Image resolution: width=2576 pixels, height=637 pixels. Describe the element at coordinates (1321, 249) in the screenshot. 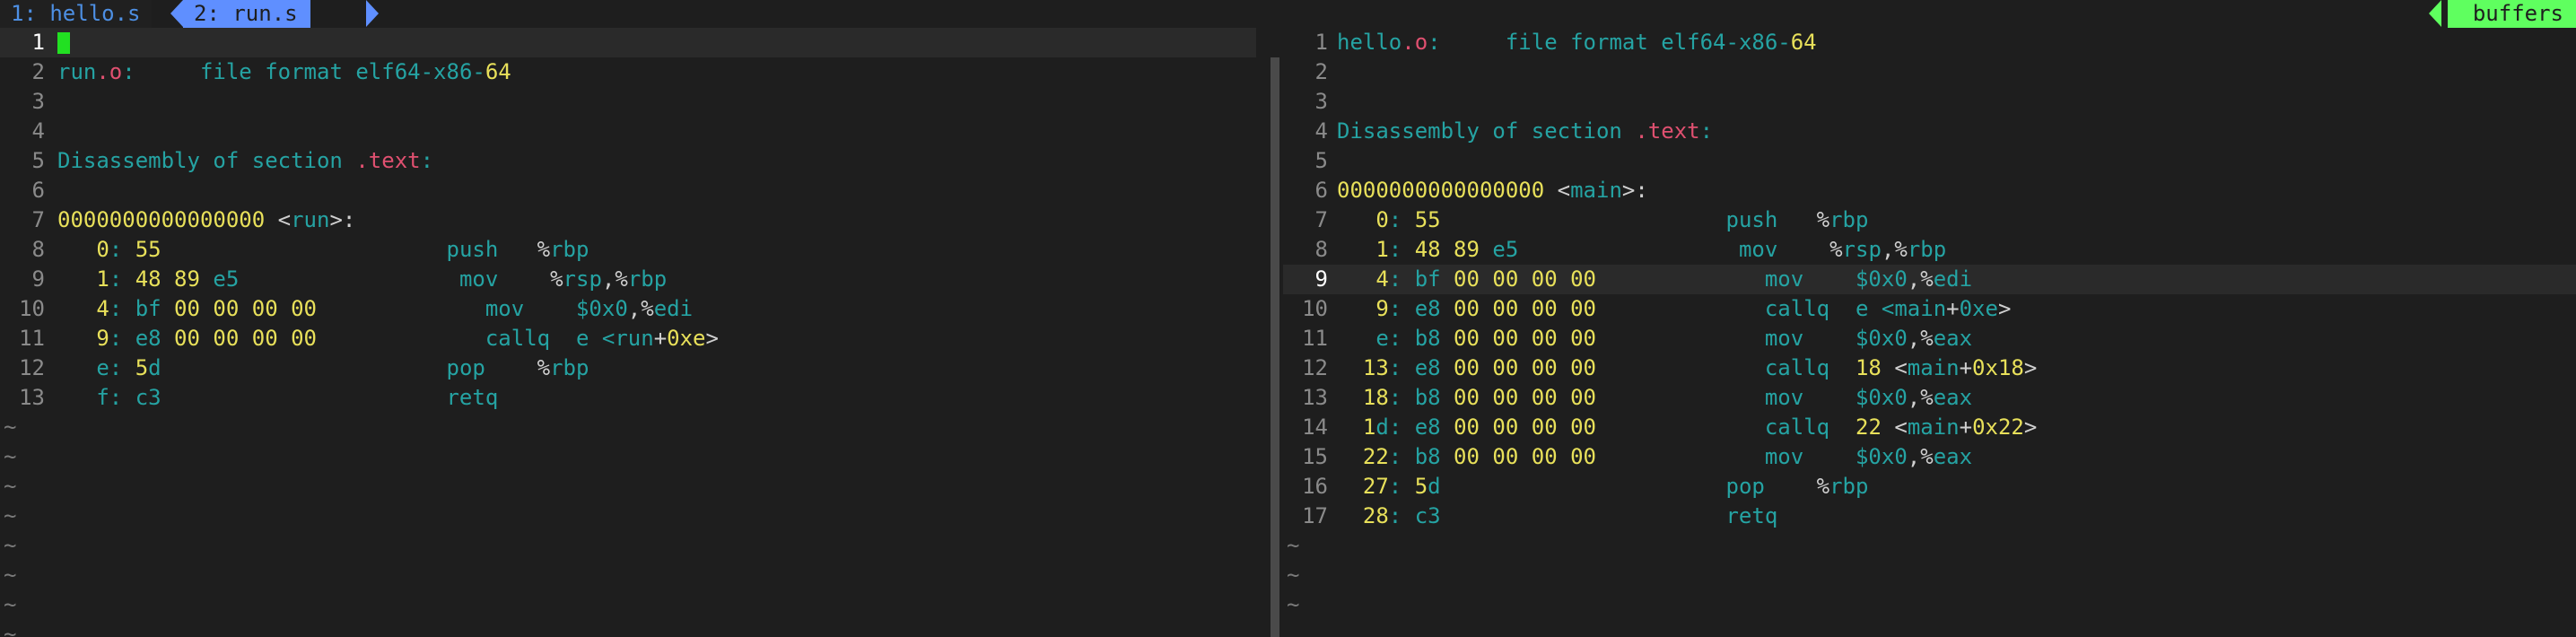

I see `line-number: 8` at that location.